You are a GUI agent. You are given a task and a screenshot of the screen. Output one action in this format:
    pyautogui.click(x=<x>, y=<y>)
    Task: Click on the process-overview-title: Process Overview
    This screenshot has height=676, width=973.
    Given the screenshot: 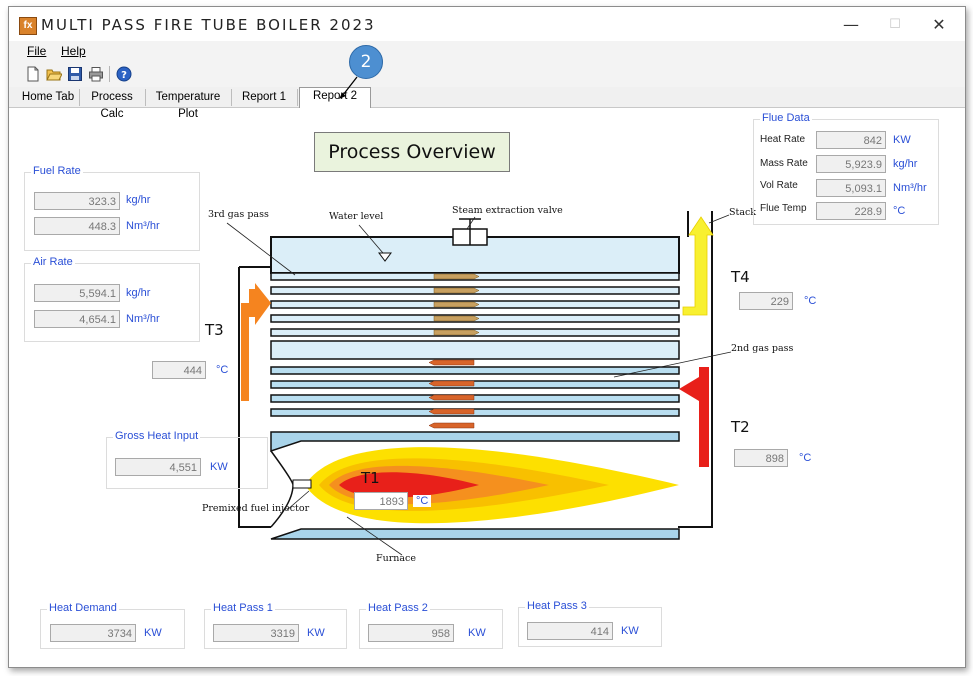 What is the action you would take?
    pyautogui.click(x=412, y=152)
    